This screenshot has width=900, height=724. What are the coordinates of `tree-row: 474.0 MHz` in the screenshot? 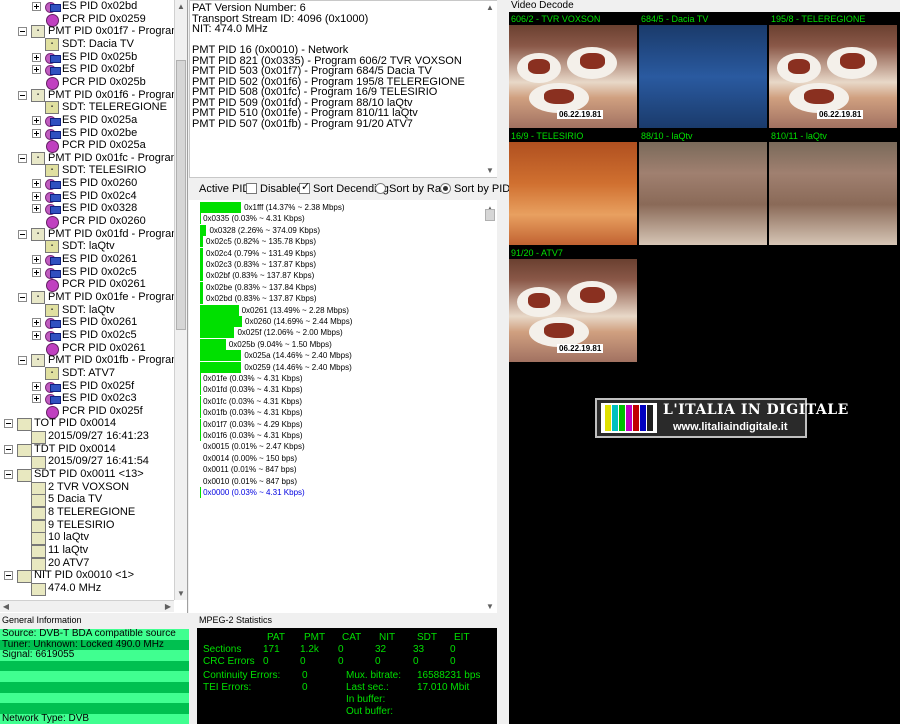 It's located at (86, 588).